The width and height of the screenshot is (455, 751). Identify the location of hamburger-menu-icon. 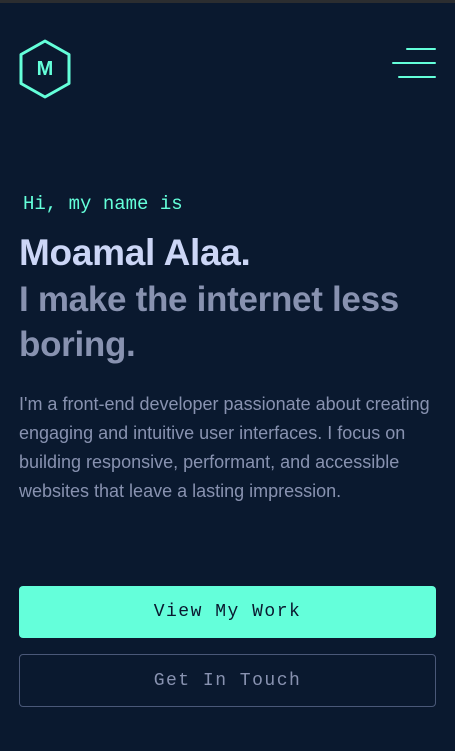
(413, 64).